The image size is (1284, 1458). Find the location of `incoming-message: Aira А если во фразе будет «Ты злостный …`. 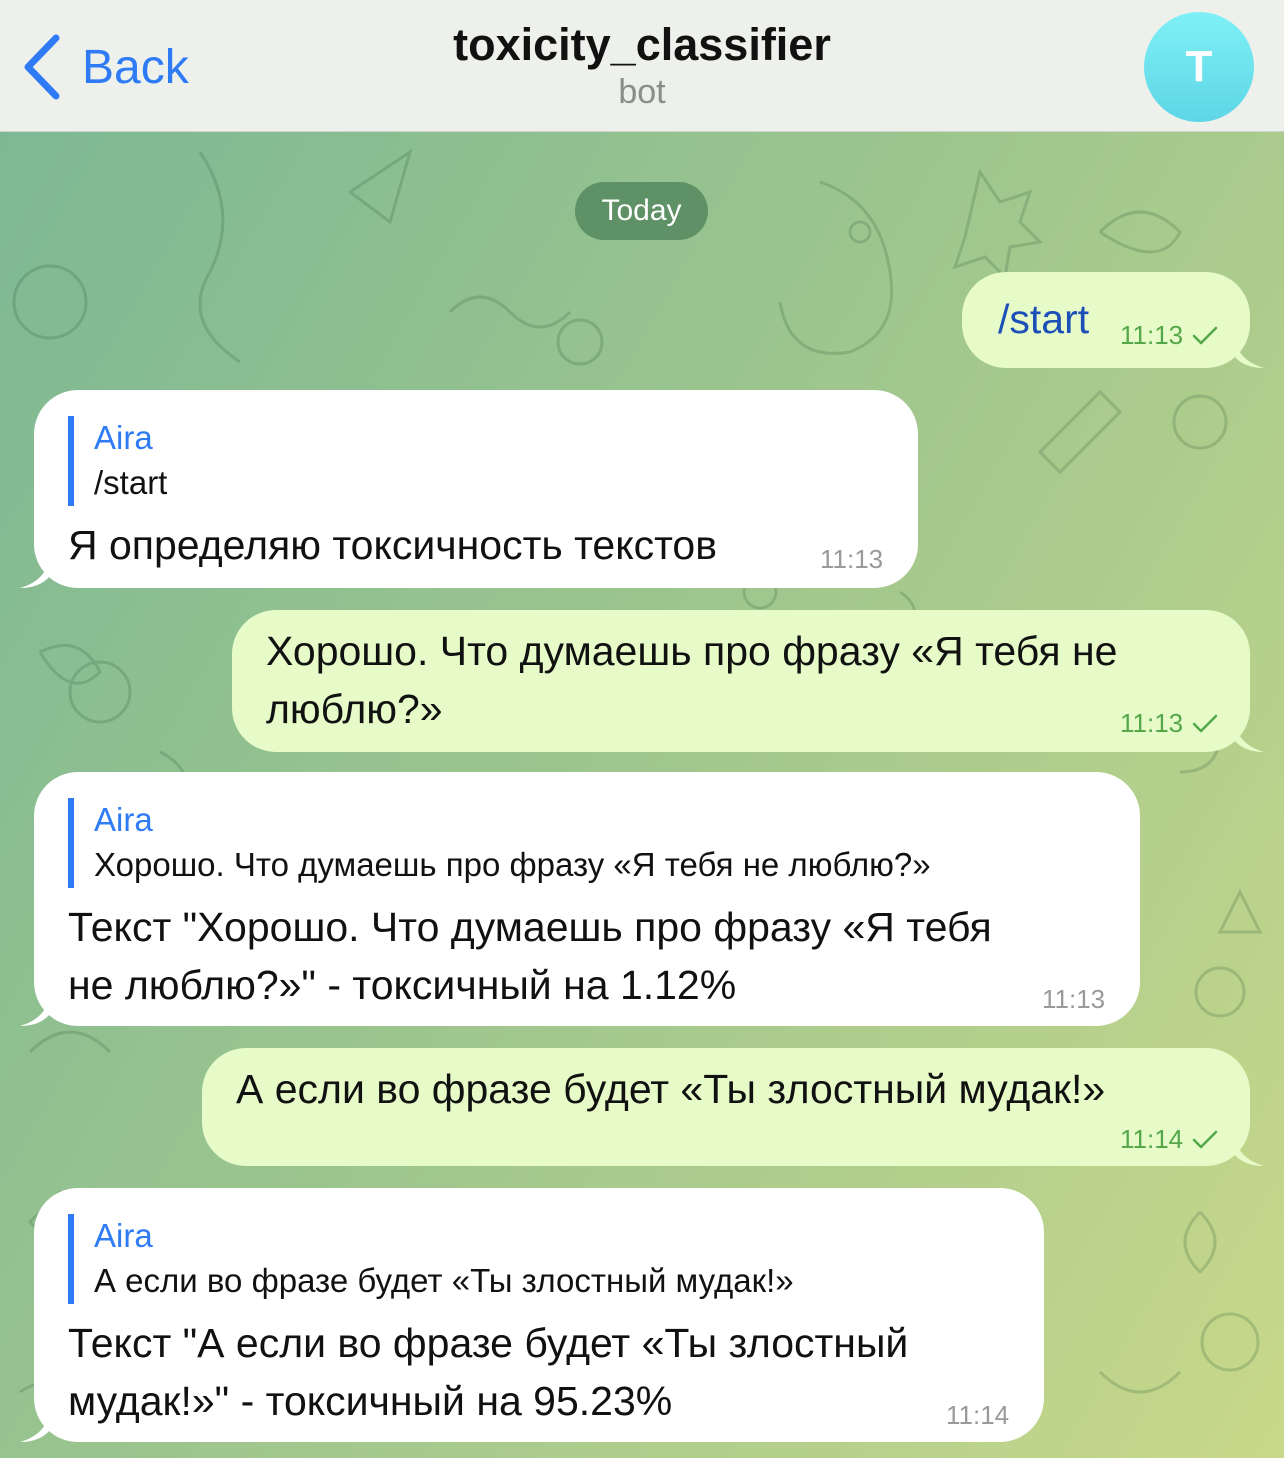

incoming-message: Aira А если во фразе будет «Ты злостный … is located at coordinates (532, 1315).